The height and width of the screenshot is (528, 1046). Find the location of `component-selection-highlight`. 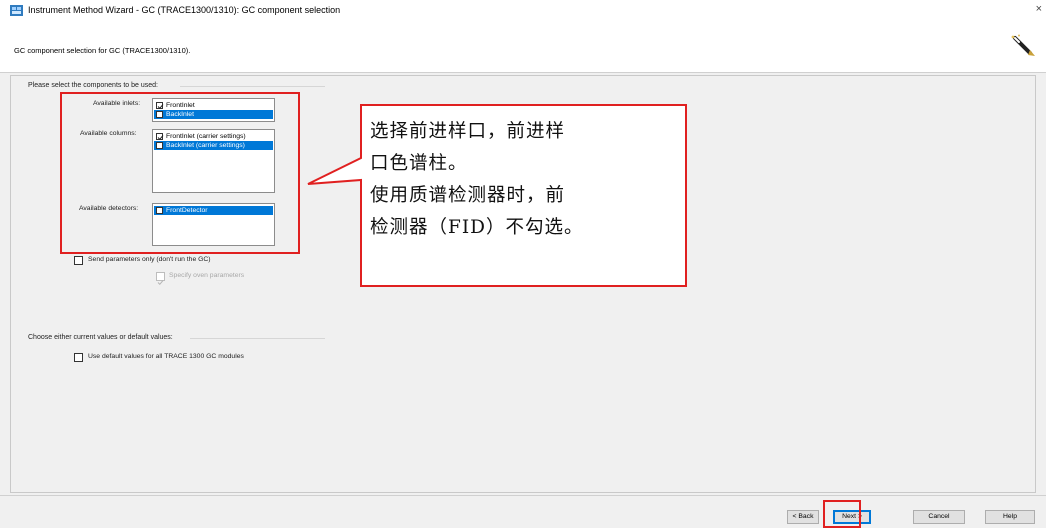

component-selection-highlight is located at coordinates (180, 173).